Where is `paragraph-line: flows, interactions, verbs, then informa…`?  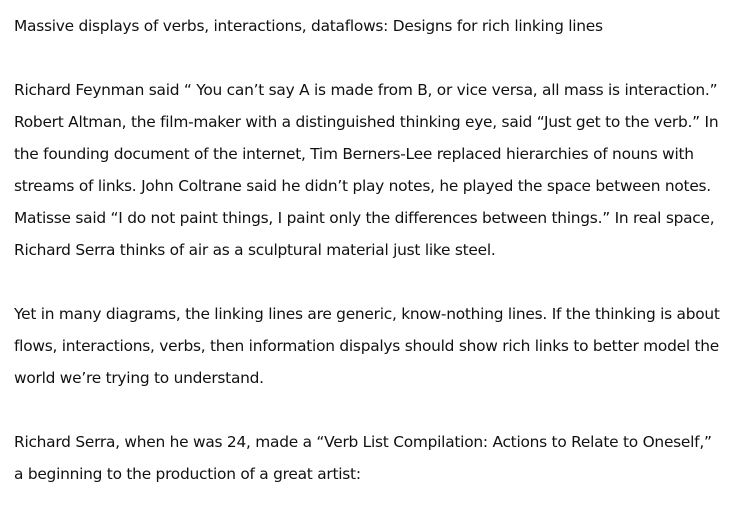
paragraph-line: flows, interactions, verbs, then informa… is located at coordinates (367, 346).